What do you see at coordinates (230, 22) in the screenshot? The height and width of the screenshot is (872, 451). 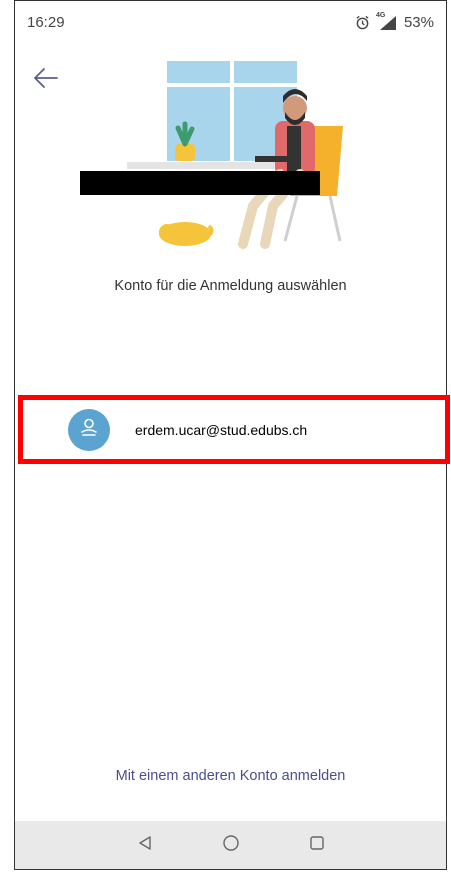 I see `status-bar: 16:29 4G 53%` at bounding box center [230, 22].